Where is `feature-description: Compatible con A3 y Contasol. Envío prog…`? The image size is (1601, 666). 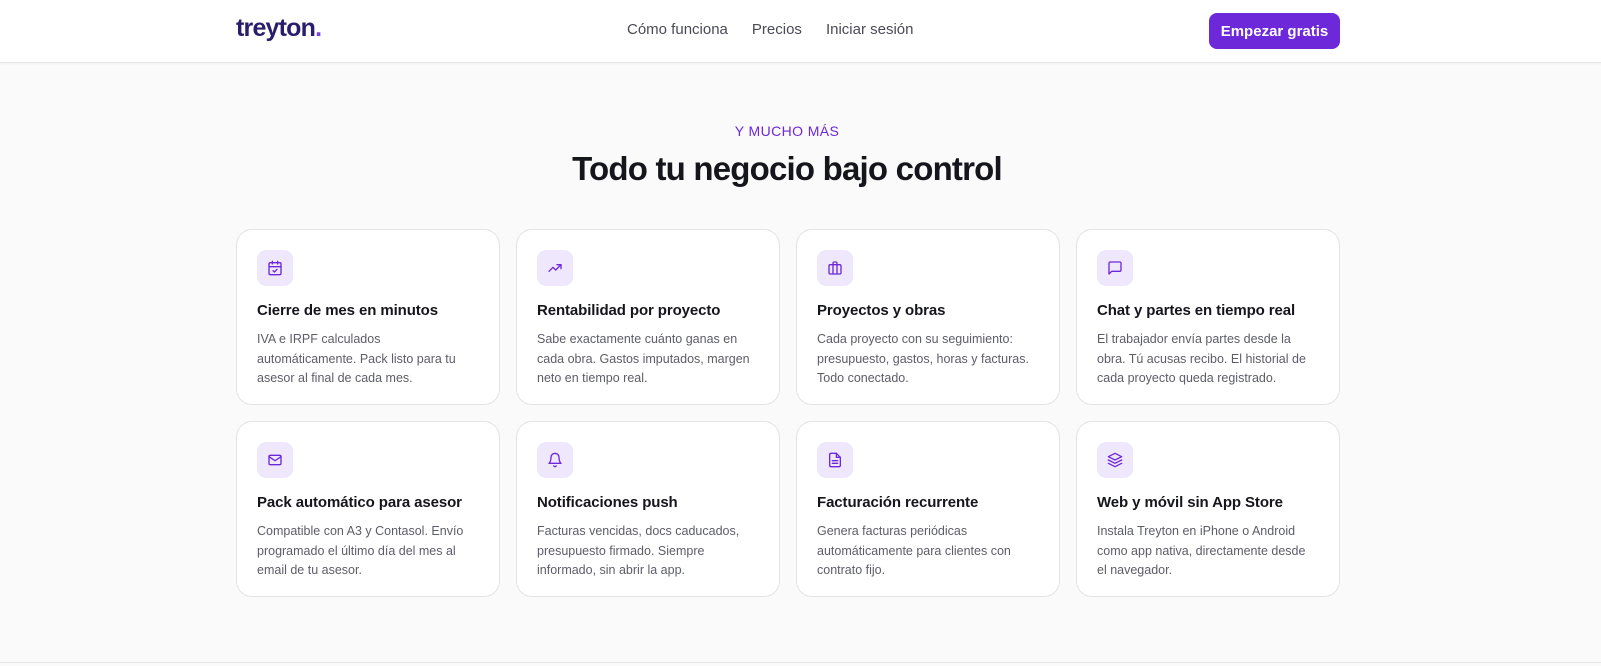 feature-description: Compatible con A3 y Contasol. Envío prog… is located at coordinates (360, 550).